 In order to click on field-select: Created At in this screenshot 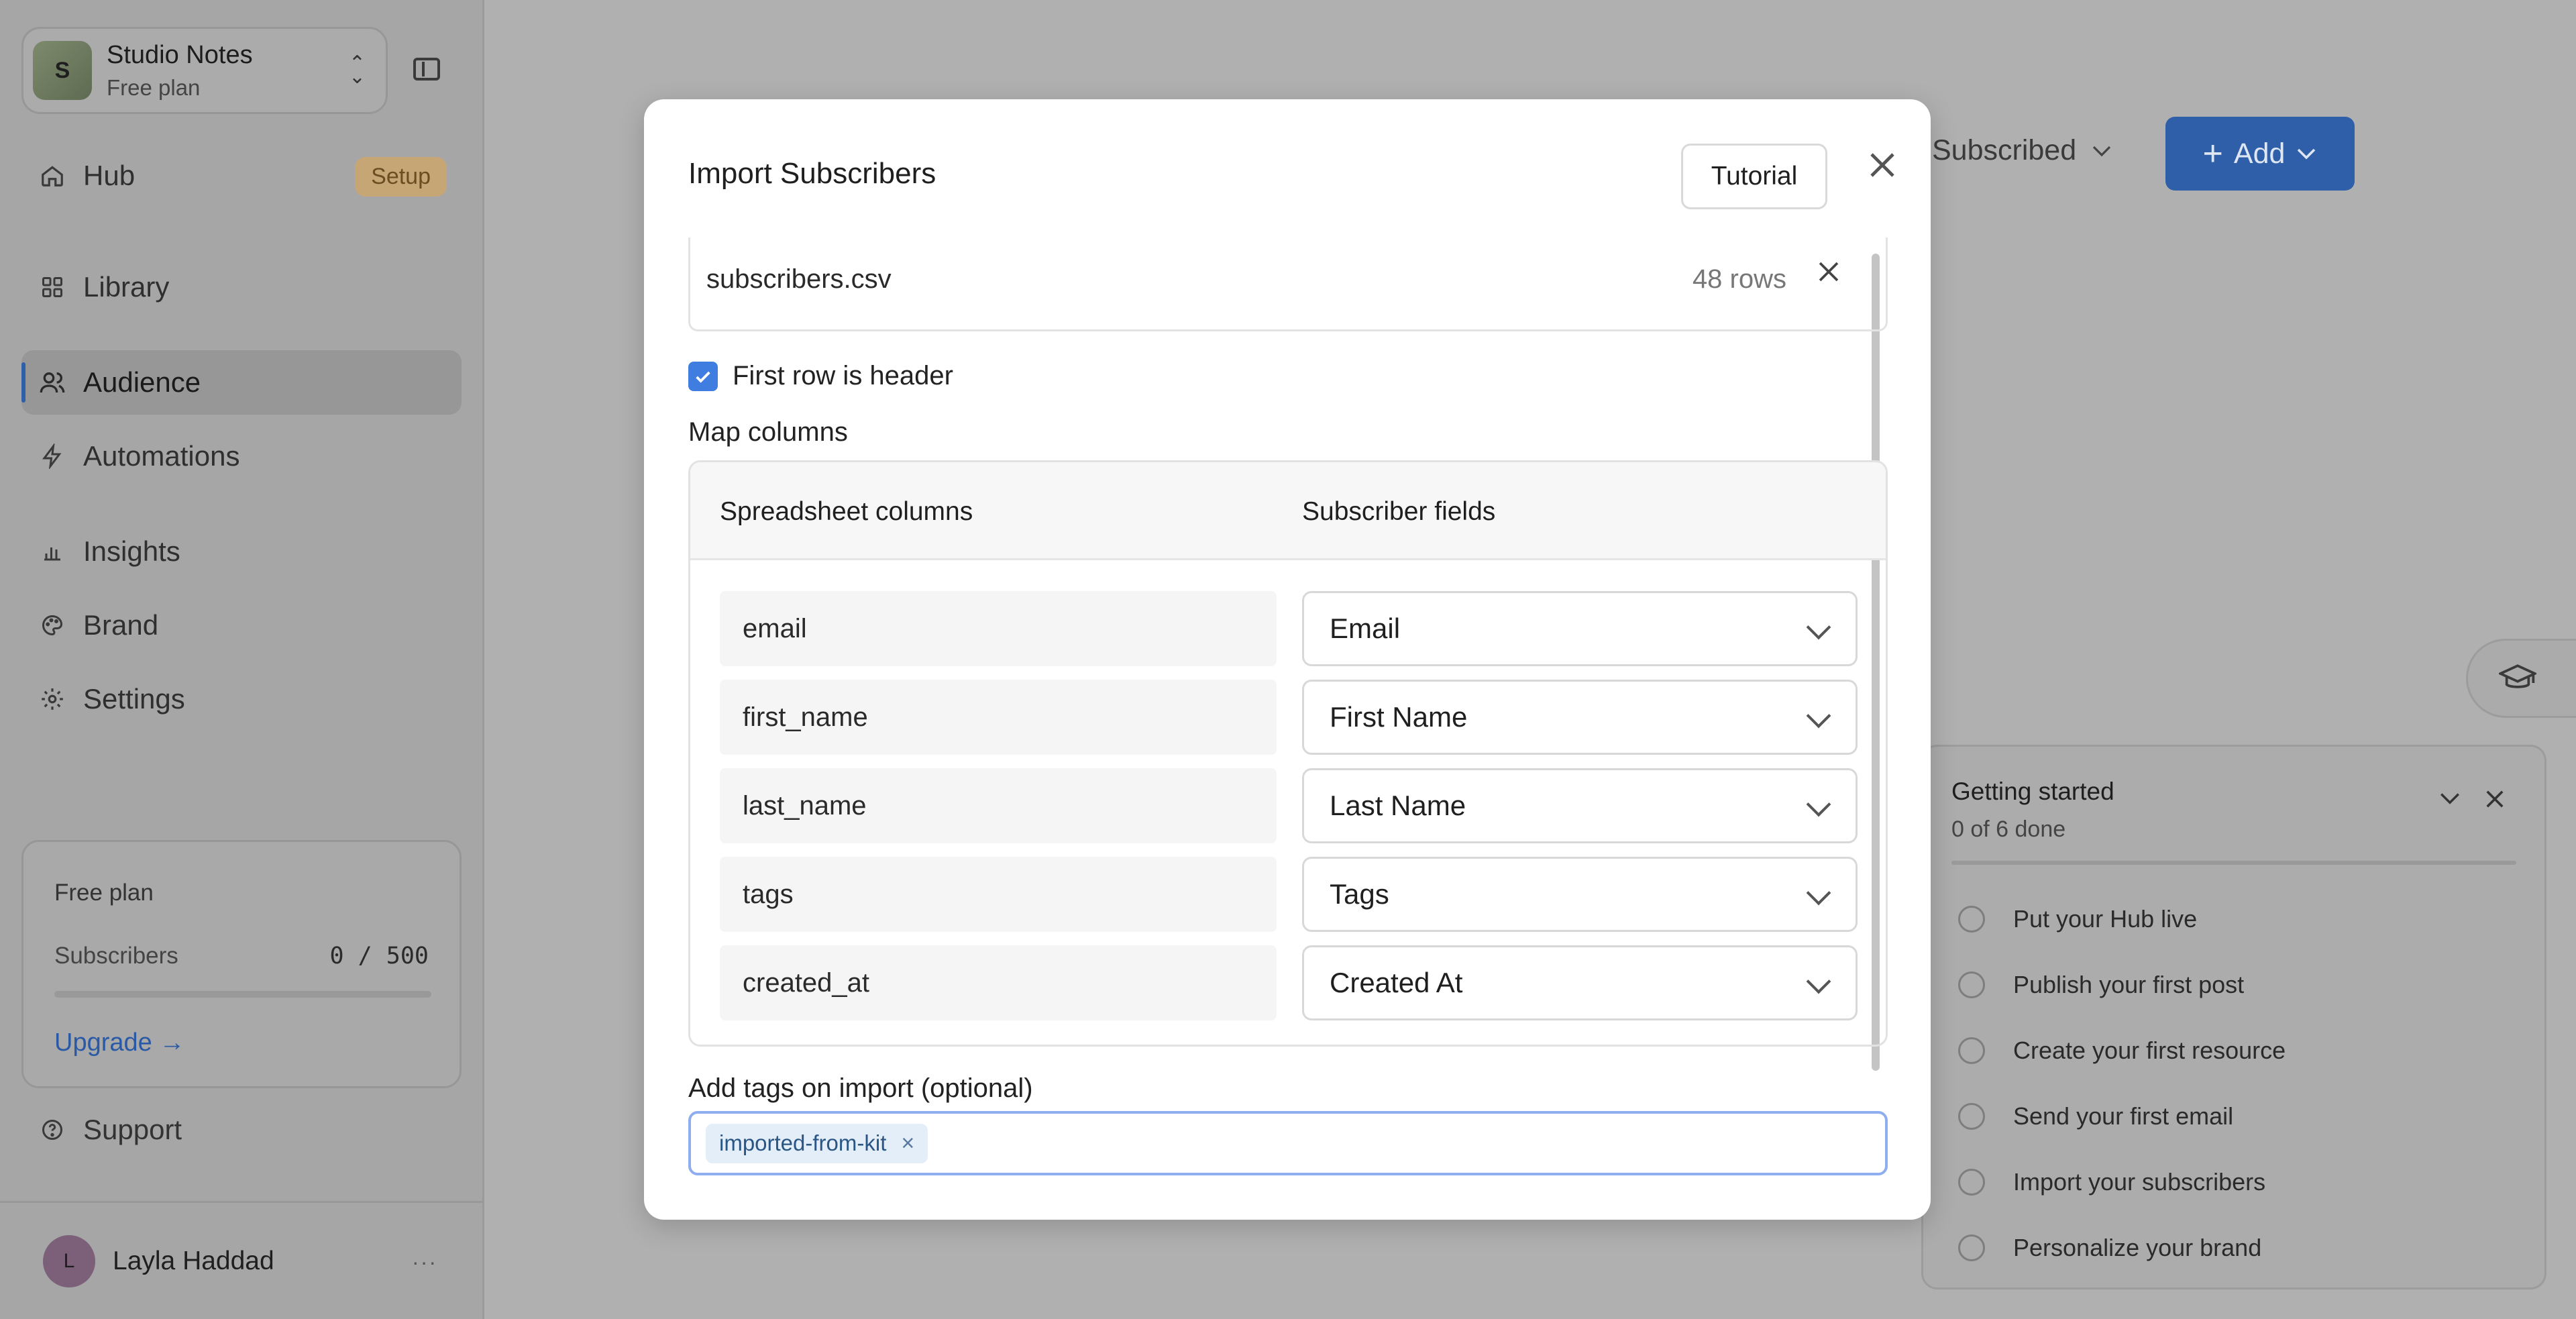, I will do `click(1580, 982)`.